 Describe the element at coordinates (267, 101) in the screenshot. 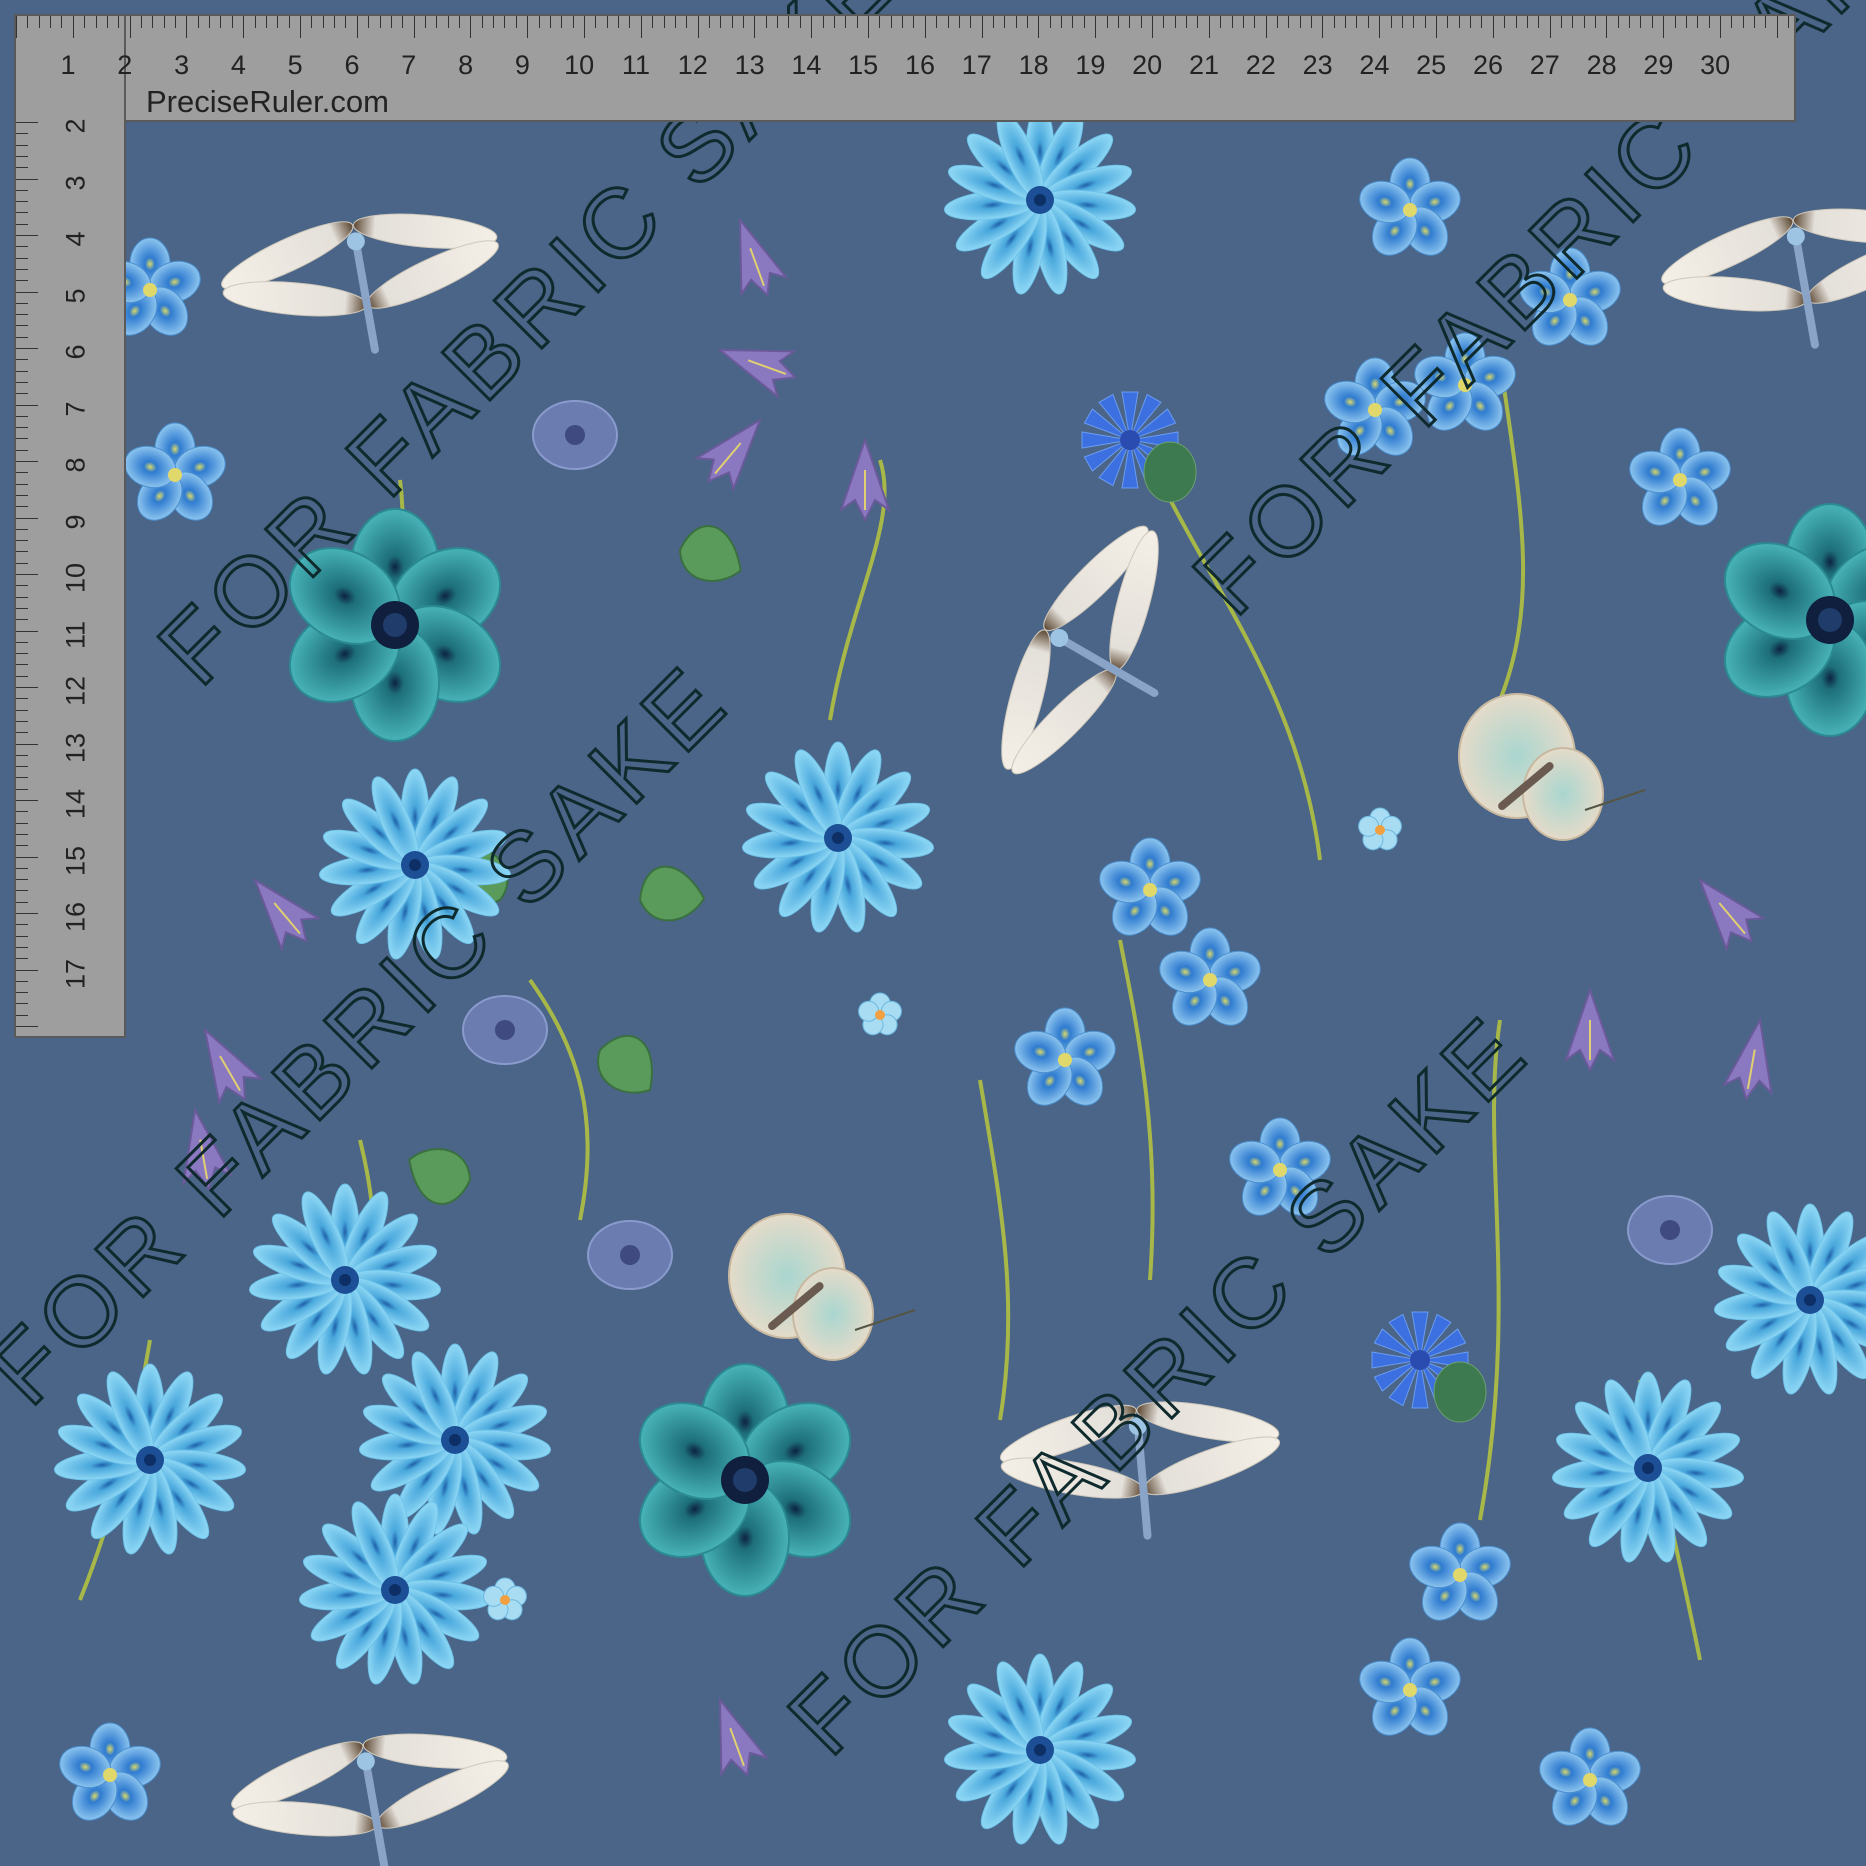

I see `ruler-brand: PreciseRuler.com` at that location.